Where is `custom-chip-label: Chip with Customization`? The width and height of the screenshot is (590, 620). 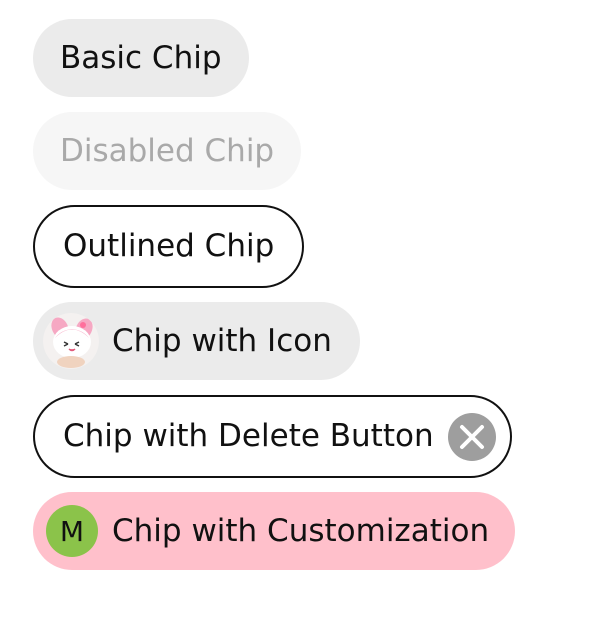
custom-chip-label: Chip with Customization is located at coordinates (301, 530).